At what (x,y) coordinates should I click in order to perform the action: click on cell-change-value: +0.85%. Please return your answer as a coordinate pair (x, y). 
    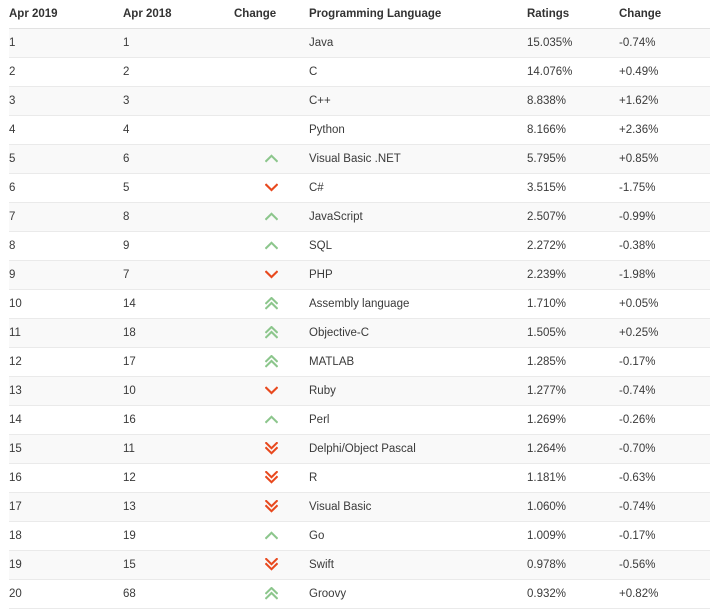
    Looking at the image, I should click on (664, 159).